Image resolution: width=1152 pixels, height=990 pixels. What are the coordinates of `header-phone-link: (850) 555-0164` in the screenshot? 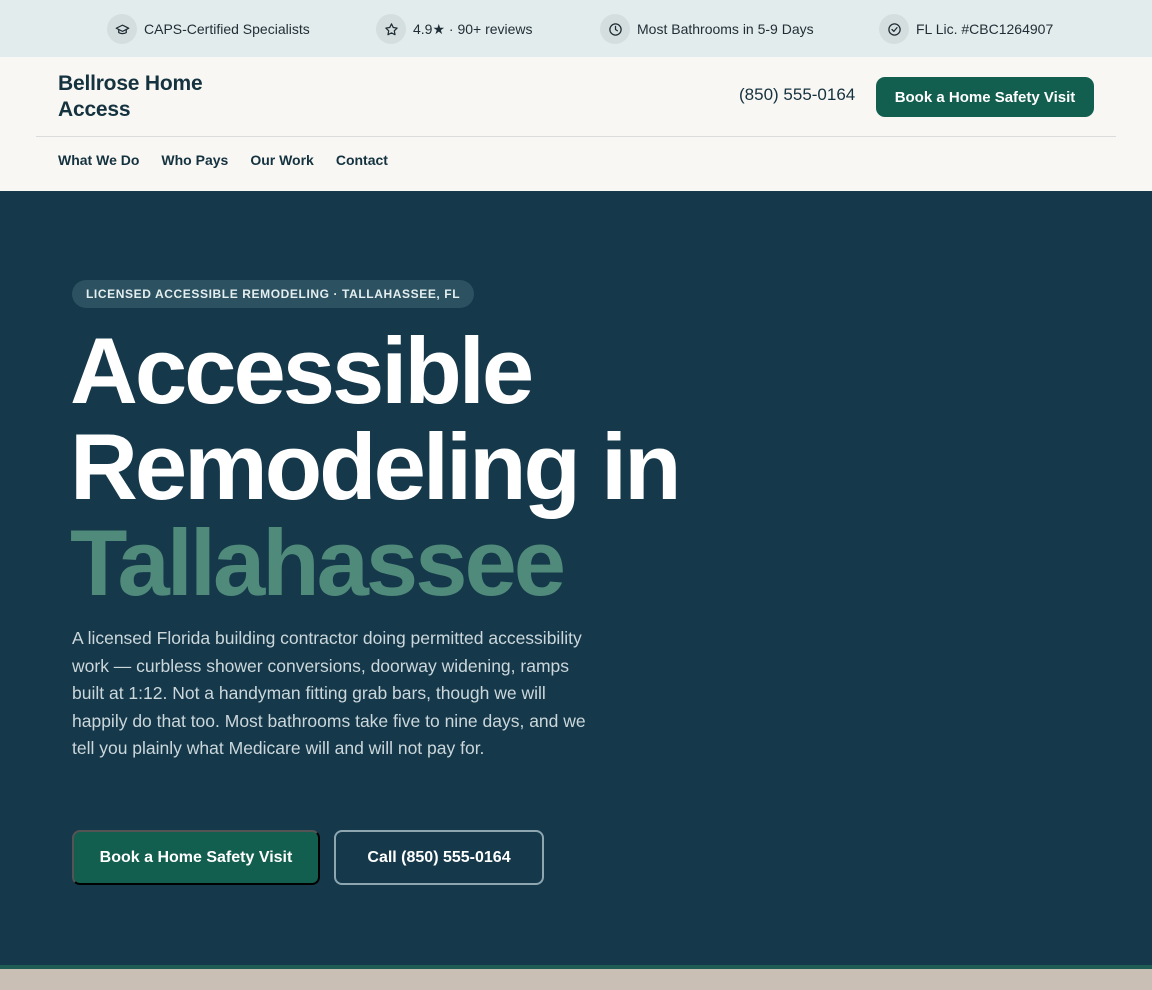 It's located at (797, 95).